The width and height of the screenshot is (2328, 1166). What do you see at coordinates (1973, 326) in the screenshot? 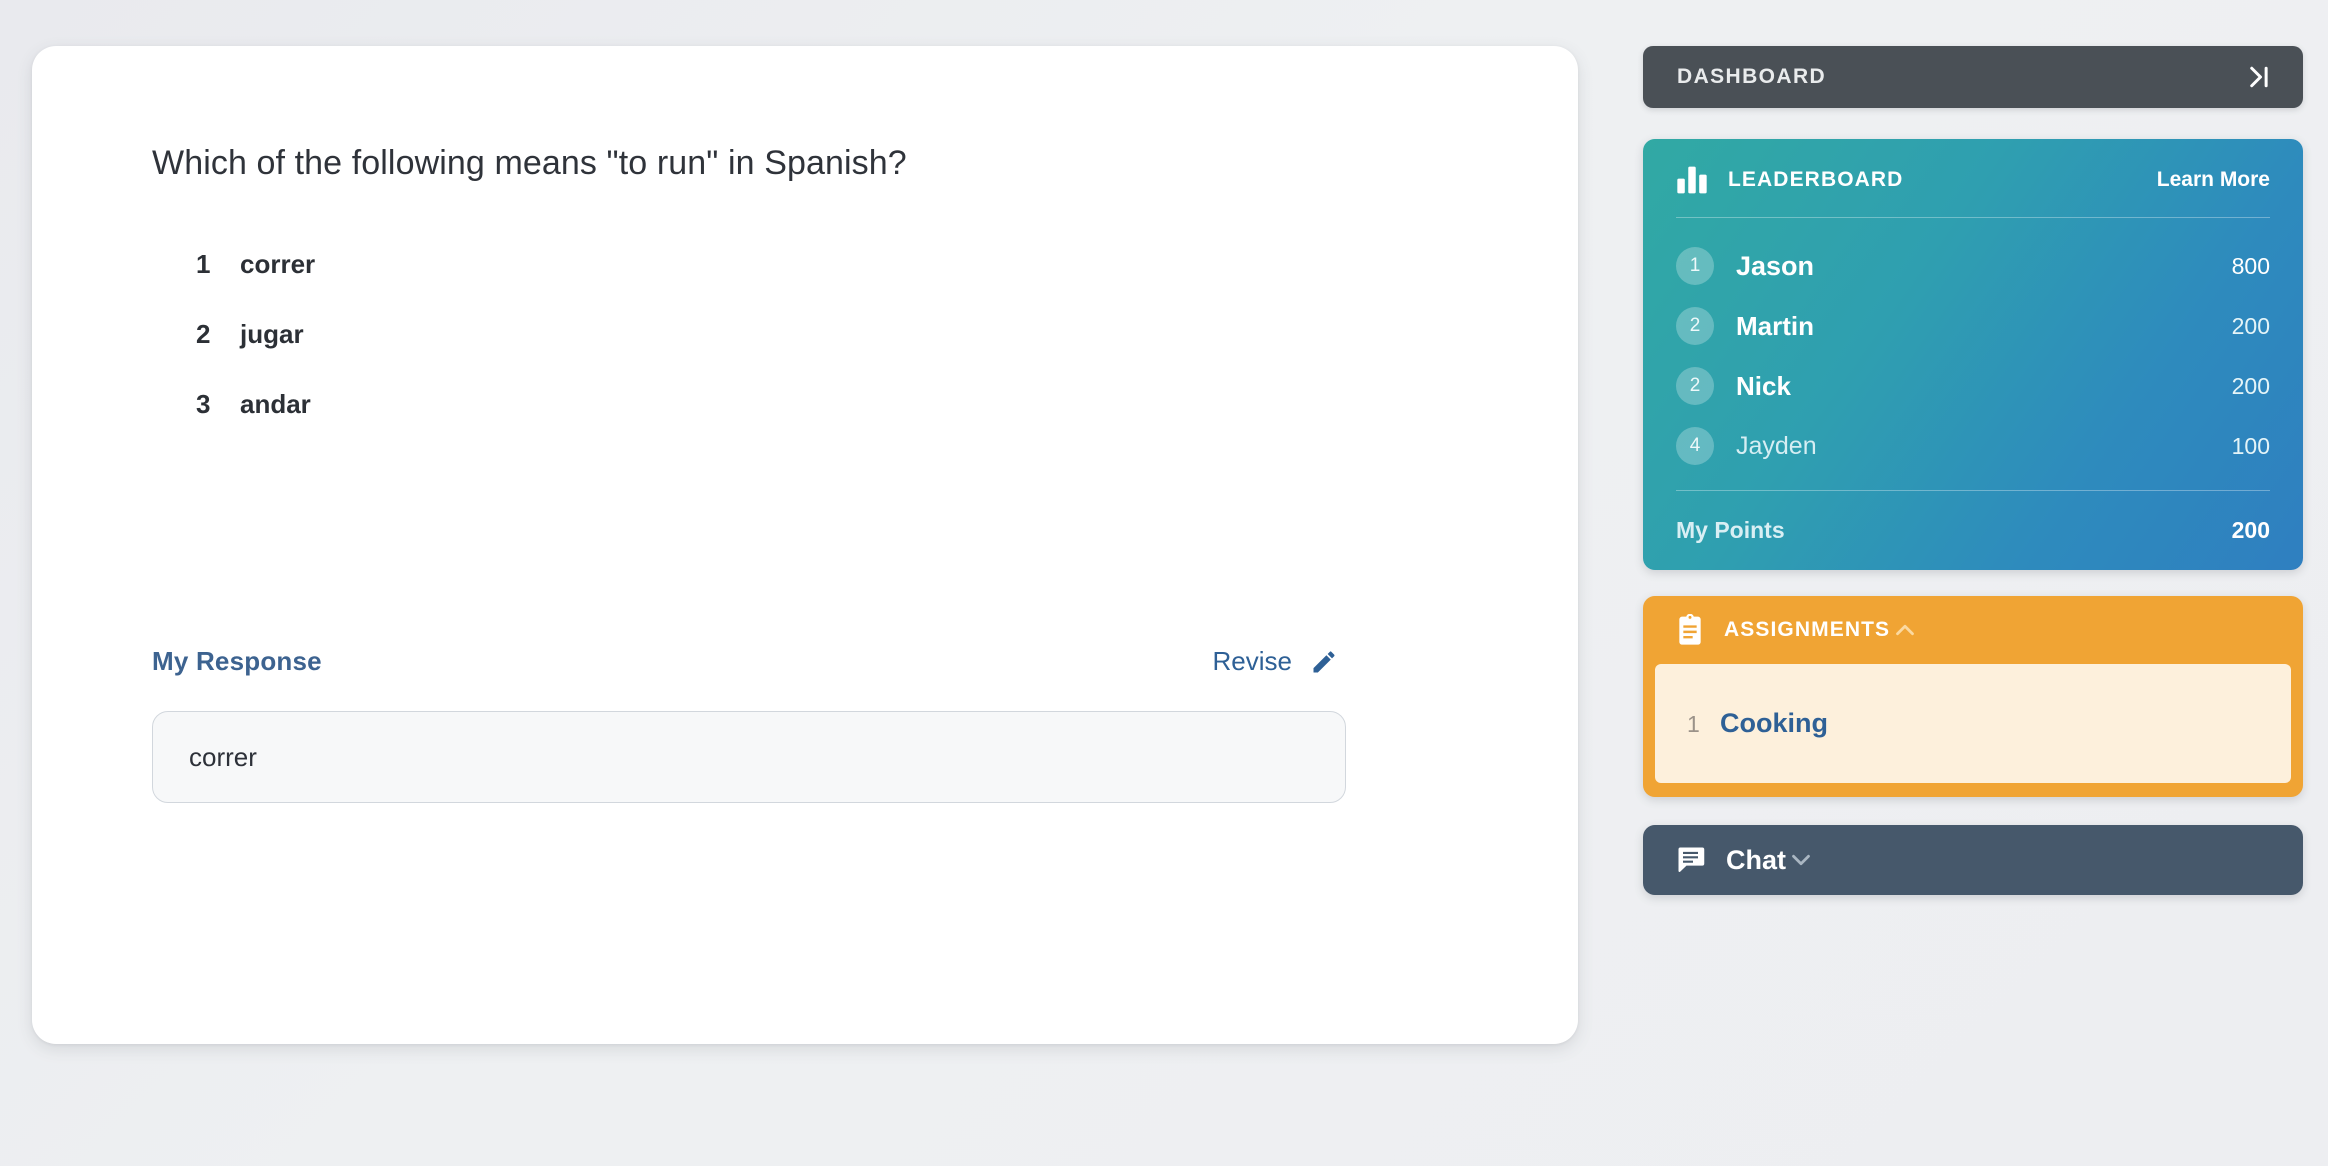
I see `leaderboard-row: 2 Martin 200` at bounding box center [1973, 326].